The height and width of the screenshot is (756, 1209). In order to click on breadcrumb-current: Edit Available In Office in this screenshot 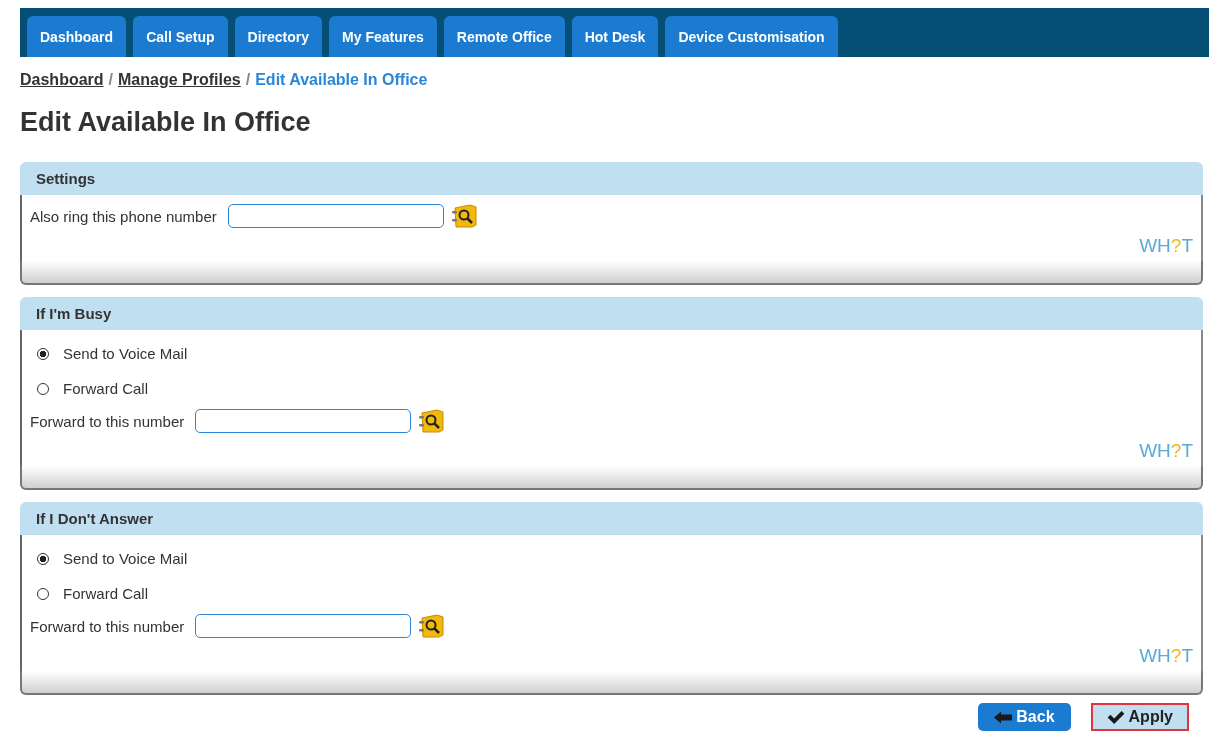, I will do `click(341, 80)`.